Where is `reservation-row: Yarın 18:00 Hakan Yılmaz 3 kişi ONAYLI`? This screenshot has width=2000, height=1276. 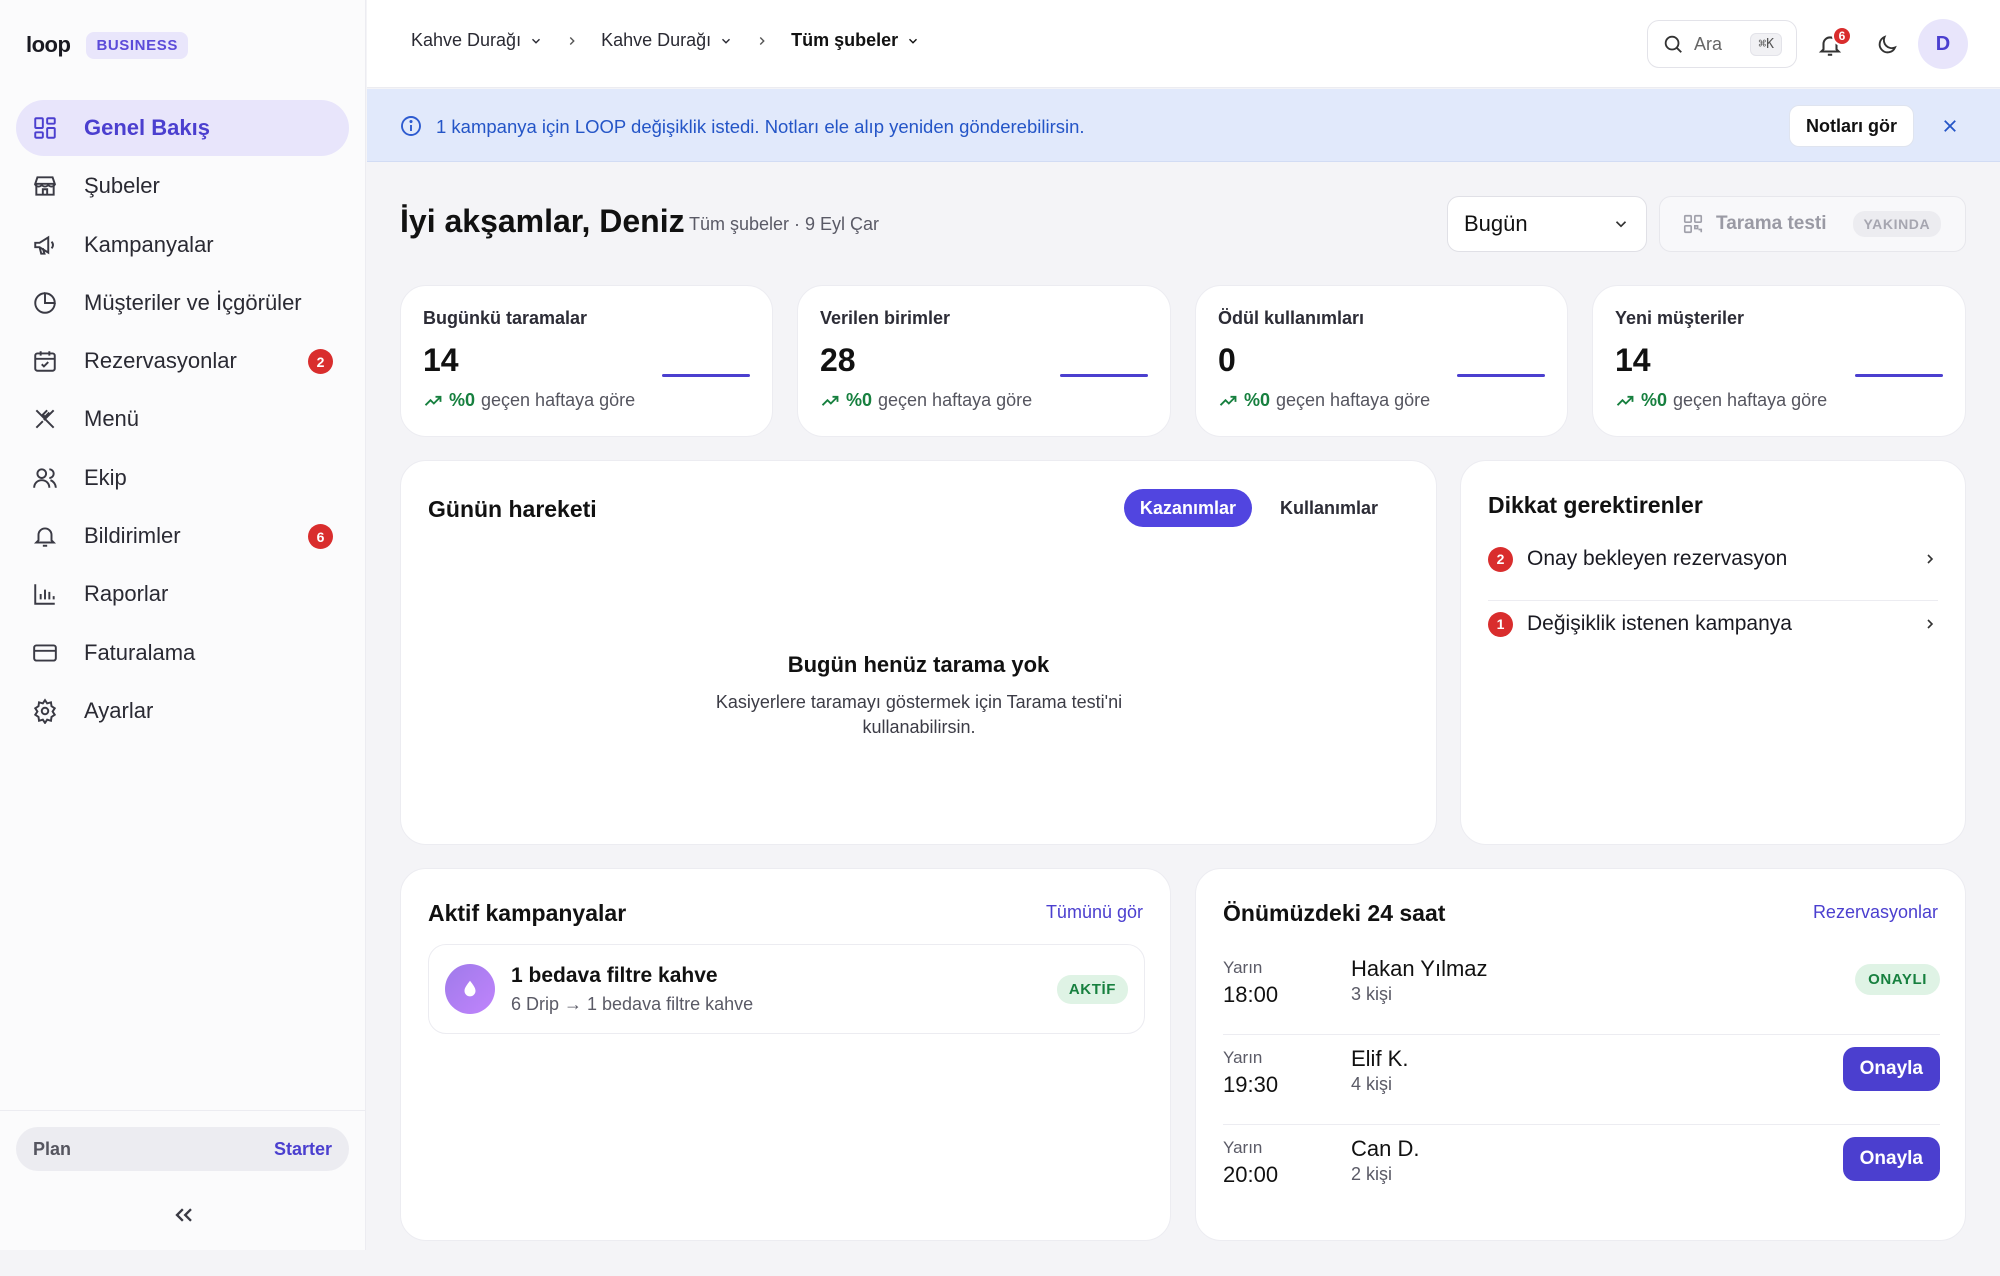
reservation-row: Yarın 18:00 Hakan Yılmaz 3 kişi ONAYLI is located at coordinates (1581, 989).